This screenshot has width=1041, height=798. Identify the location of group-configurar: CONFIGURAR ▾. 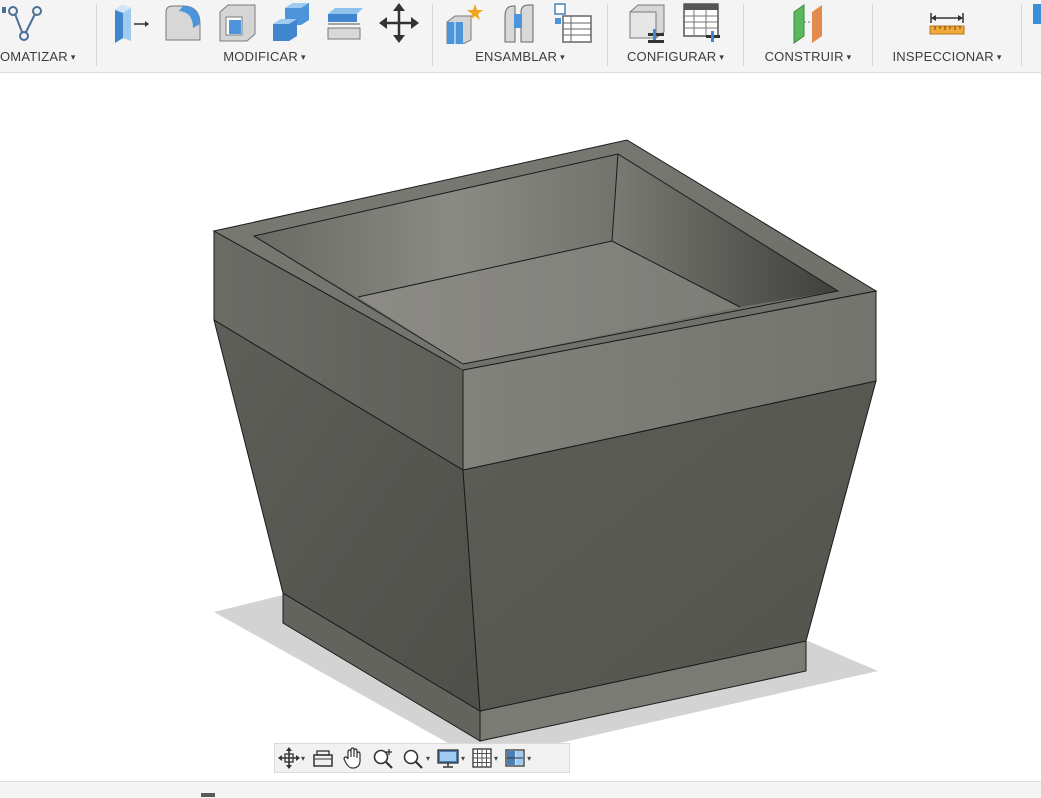
(675, 36).